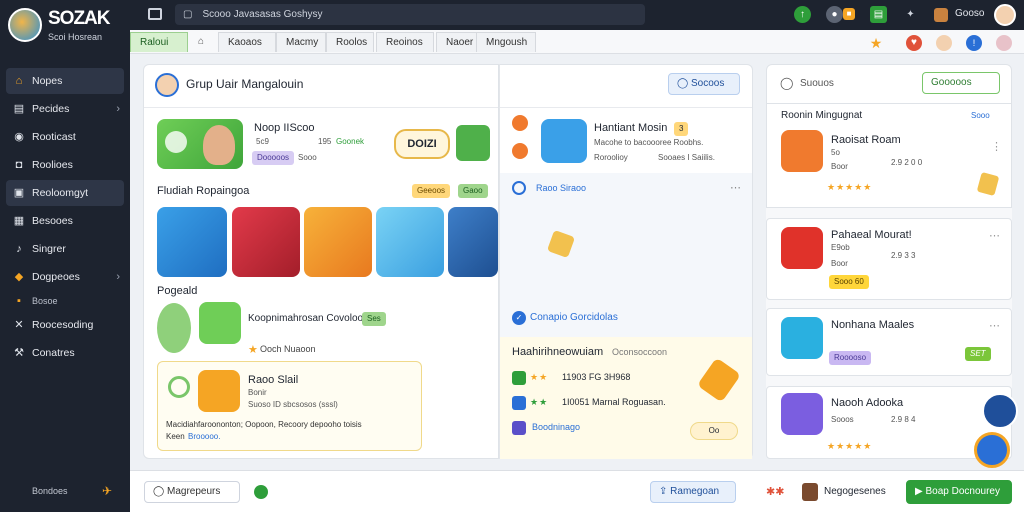  What do you see at coordinates (405, 42) in the screenshot?
I see `tab-reoinos: Reoinos` at bounding box center [405, 42].